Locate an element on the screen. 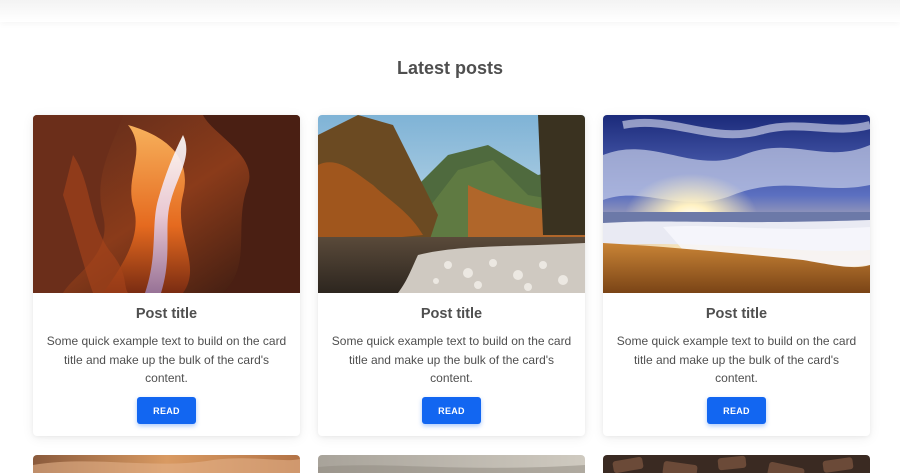 The height and width of the screenshot is (473, 900). canyon-image is located at coordinates (166, 204).